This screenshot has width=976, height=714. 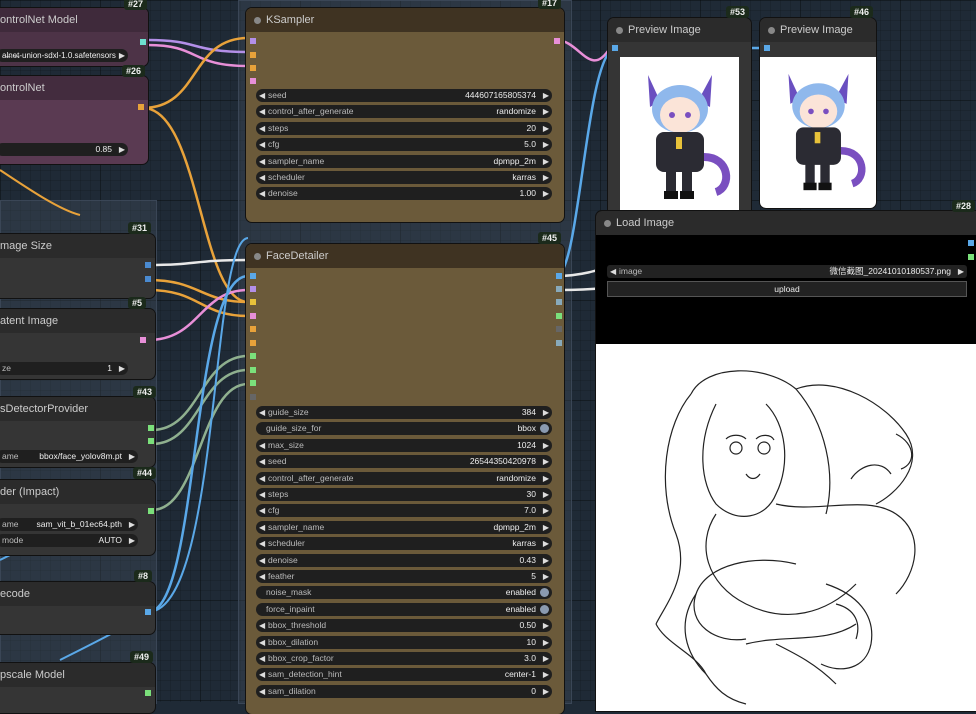 I want to click on widget-bbox-threshold: ◀ bbox_threshold 0.50 ▶, so click(x=404, y=626).